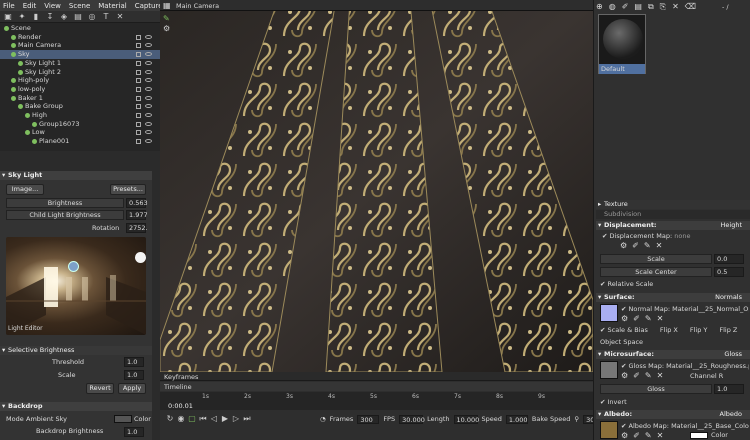  What do you see at coordinates (673, 225) in the screenshot?
I see `displacement-header: Displacement: Height` at bounding box center [673, 225].